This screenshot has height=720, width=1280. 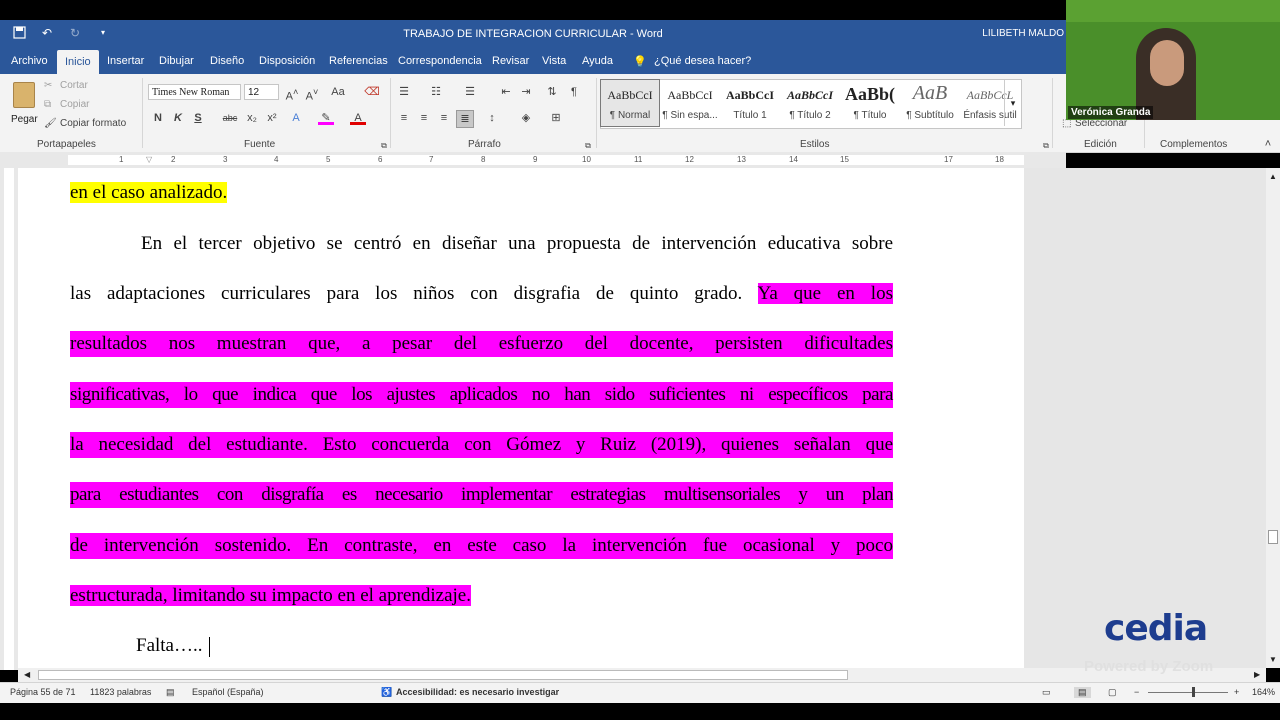 What do you see at coordinates (481, 193) in the screenshot?
I see `document-line: en el caso analizado.` at bounding box center [481, 193].